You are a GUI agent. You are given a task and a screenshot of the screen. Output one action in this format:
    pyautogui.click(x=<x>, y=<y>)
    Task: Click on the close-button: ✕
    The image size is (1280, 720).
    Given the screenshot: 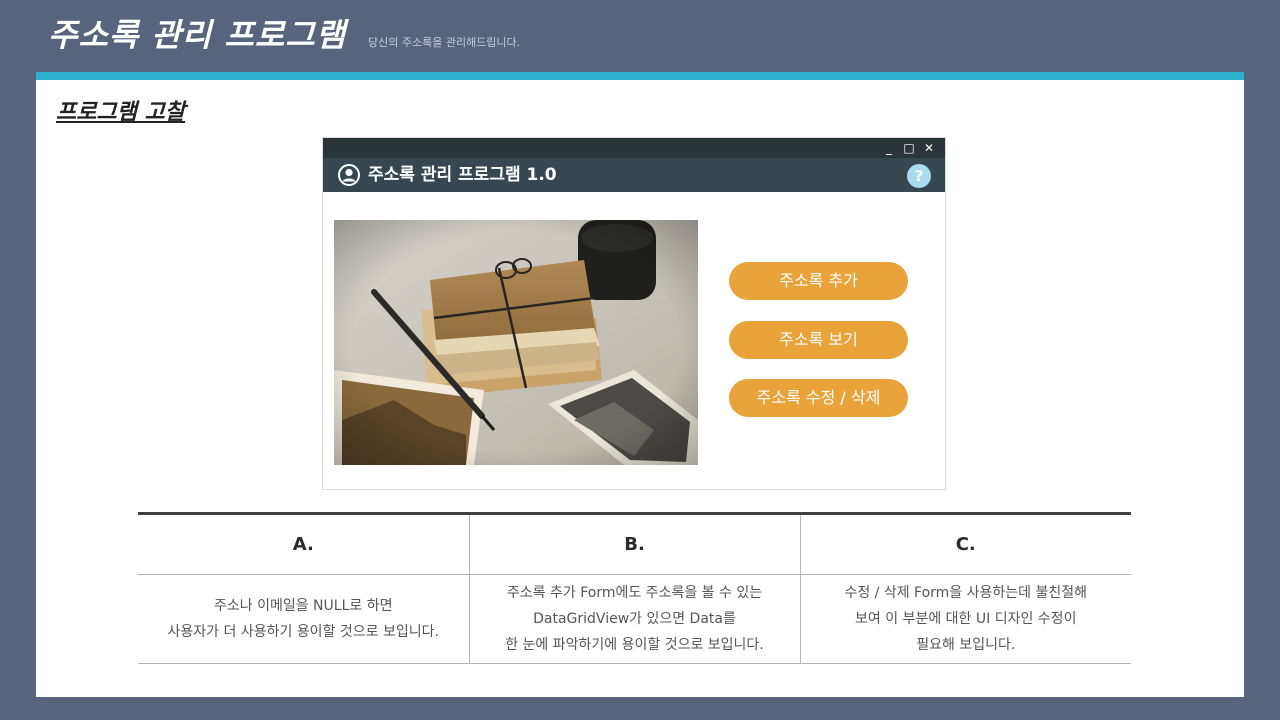 What is the action you would take?
    pyautogui.click(x=929, y=148)
    